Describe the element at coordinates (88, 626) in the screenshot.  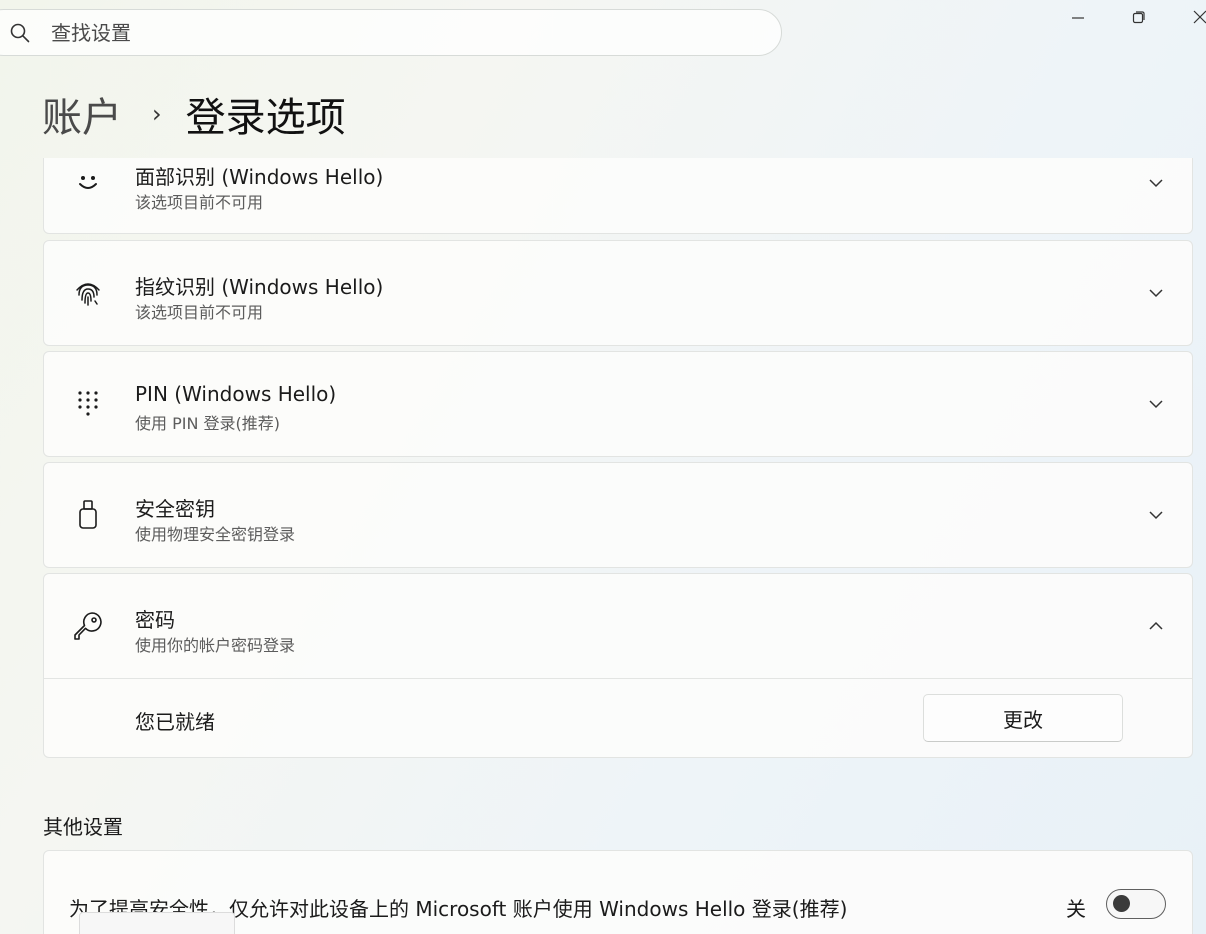
I see `key-icon` at that location.